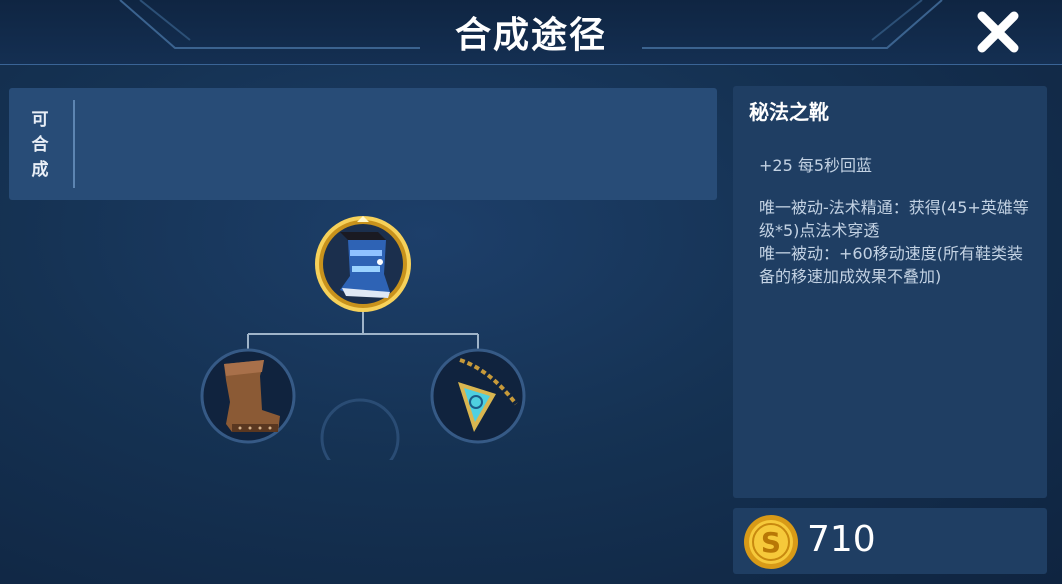 The width and height of the screenshot is (1062, 584). What do you see at coordinates (789, 112) in the screenshot?
I see `item-name: 秘法之靴` at bounding box center [789, 112].